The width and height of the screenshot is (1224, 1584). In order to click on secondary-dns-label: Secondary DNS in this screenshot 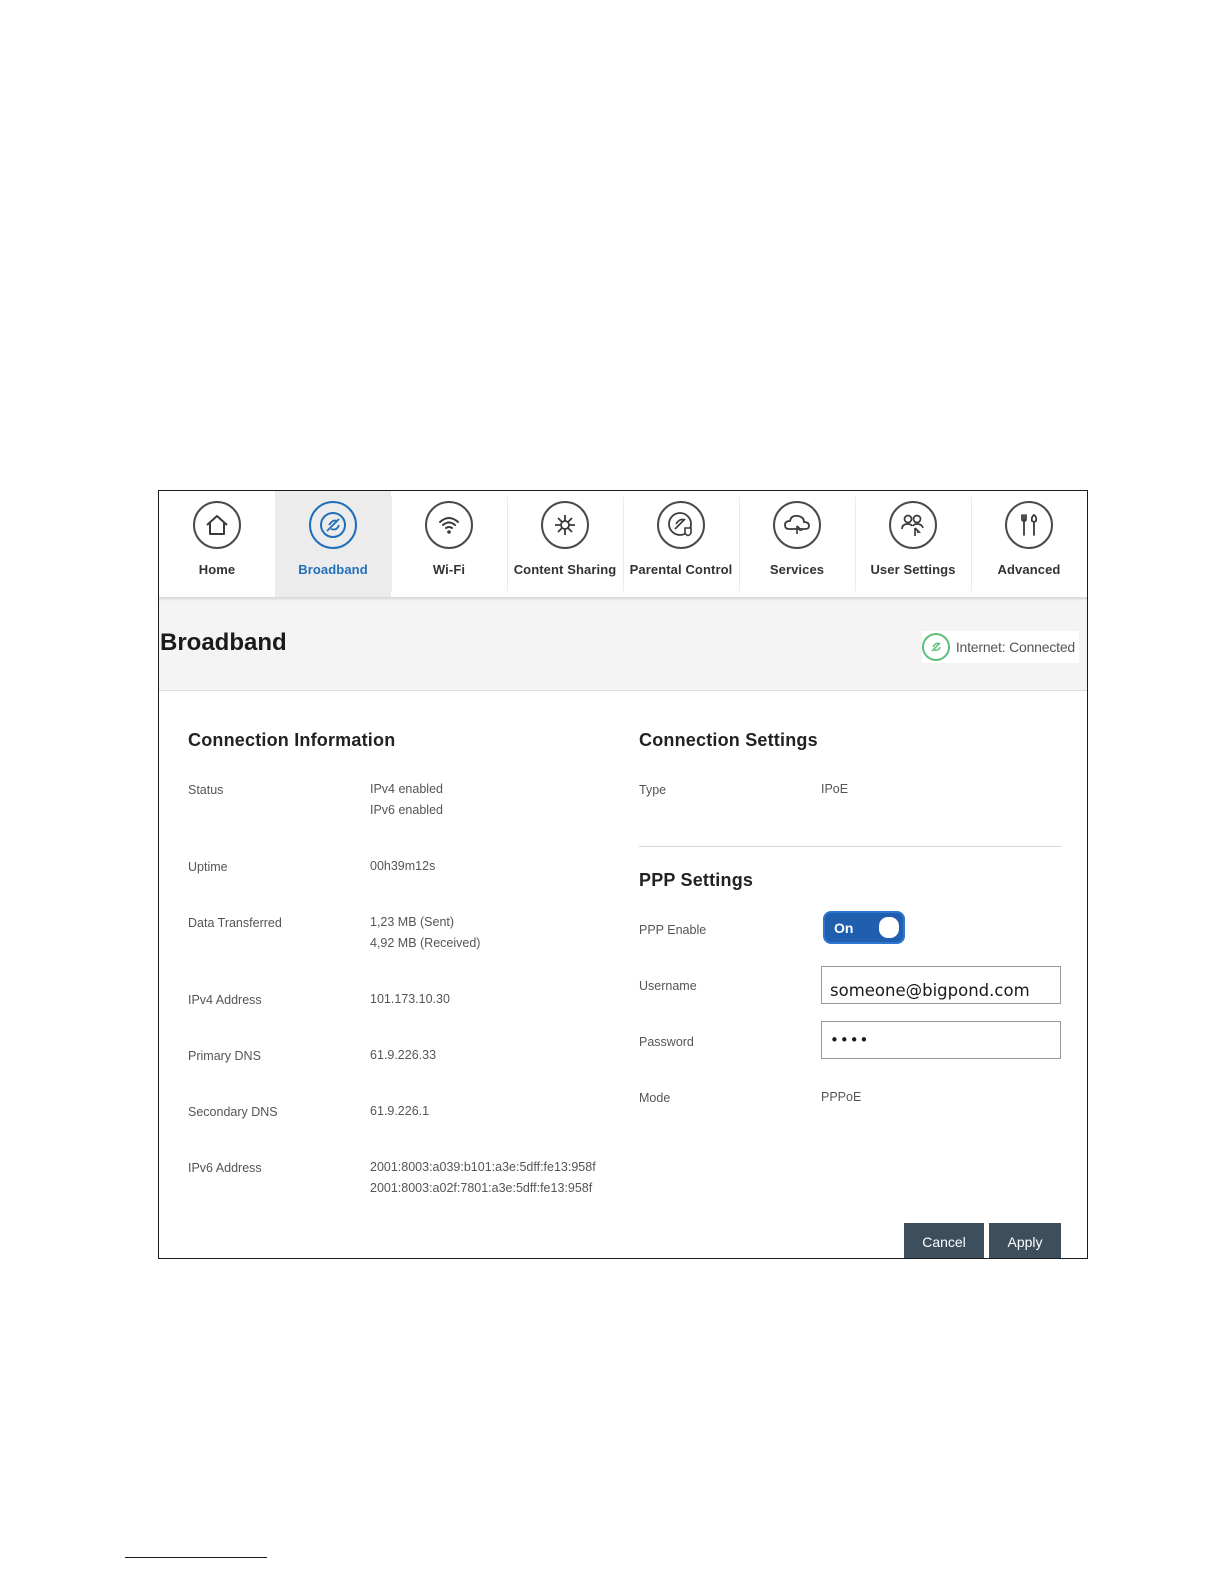, I will do `click(233, 1112)`.